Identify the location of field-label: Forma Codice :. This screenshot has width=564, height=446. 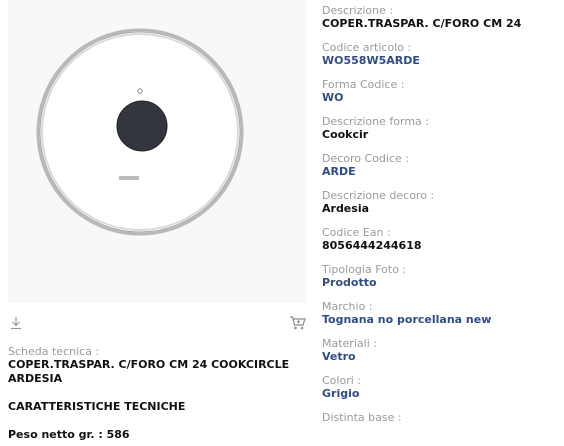
(363, 84).